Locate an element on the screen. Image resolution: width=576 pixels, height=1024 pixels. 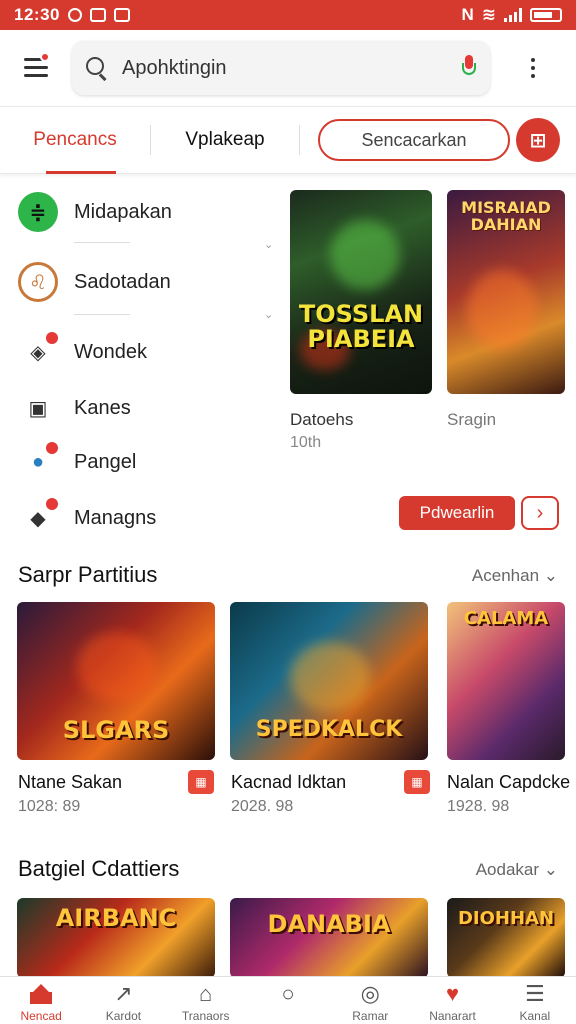
search-box is located at coordinates (281, 68).